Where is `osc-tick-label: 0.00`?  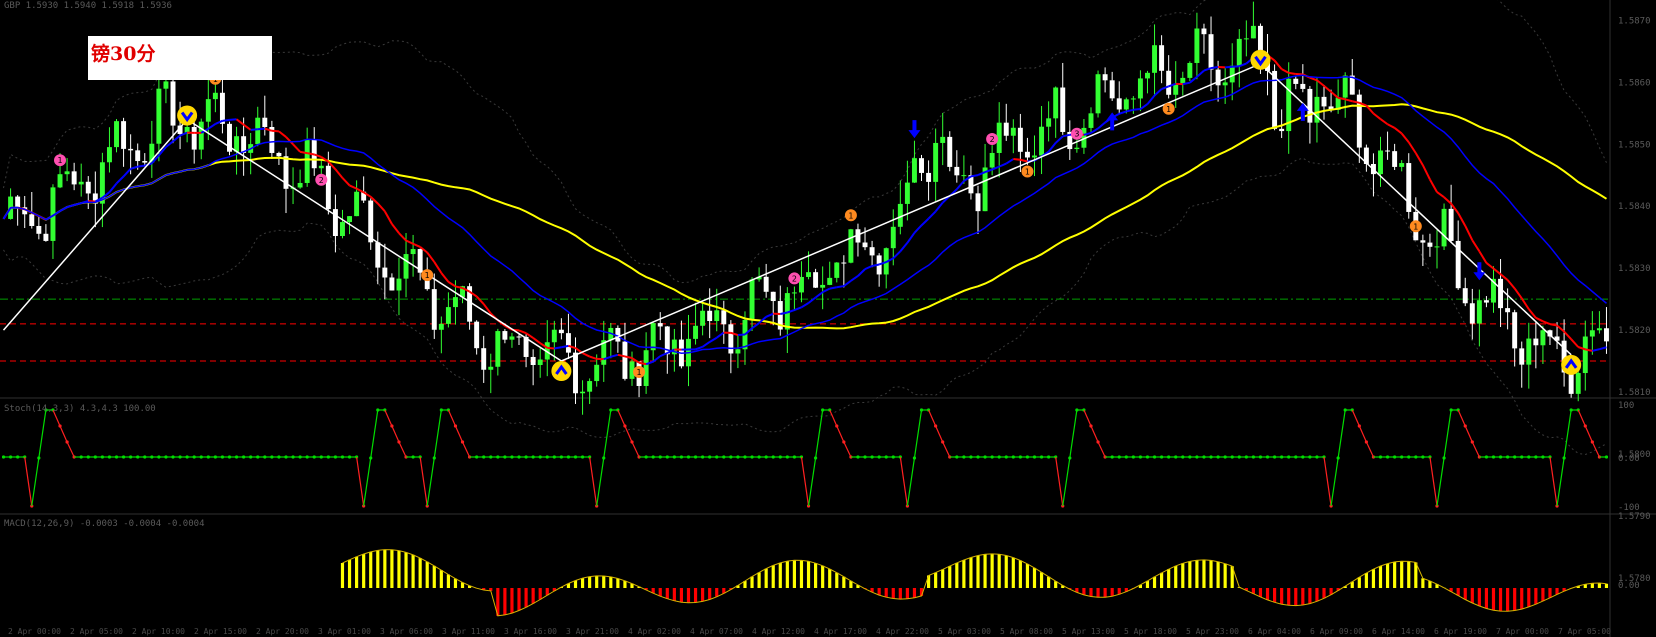
osc-tick-label: 0.00 is located at coordinates (1629, 459).